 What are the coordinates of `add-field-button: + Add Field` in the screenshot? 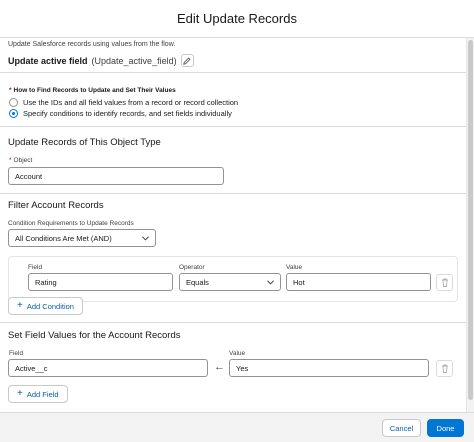 It's located at (38, 394).